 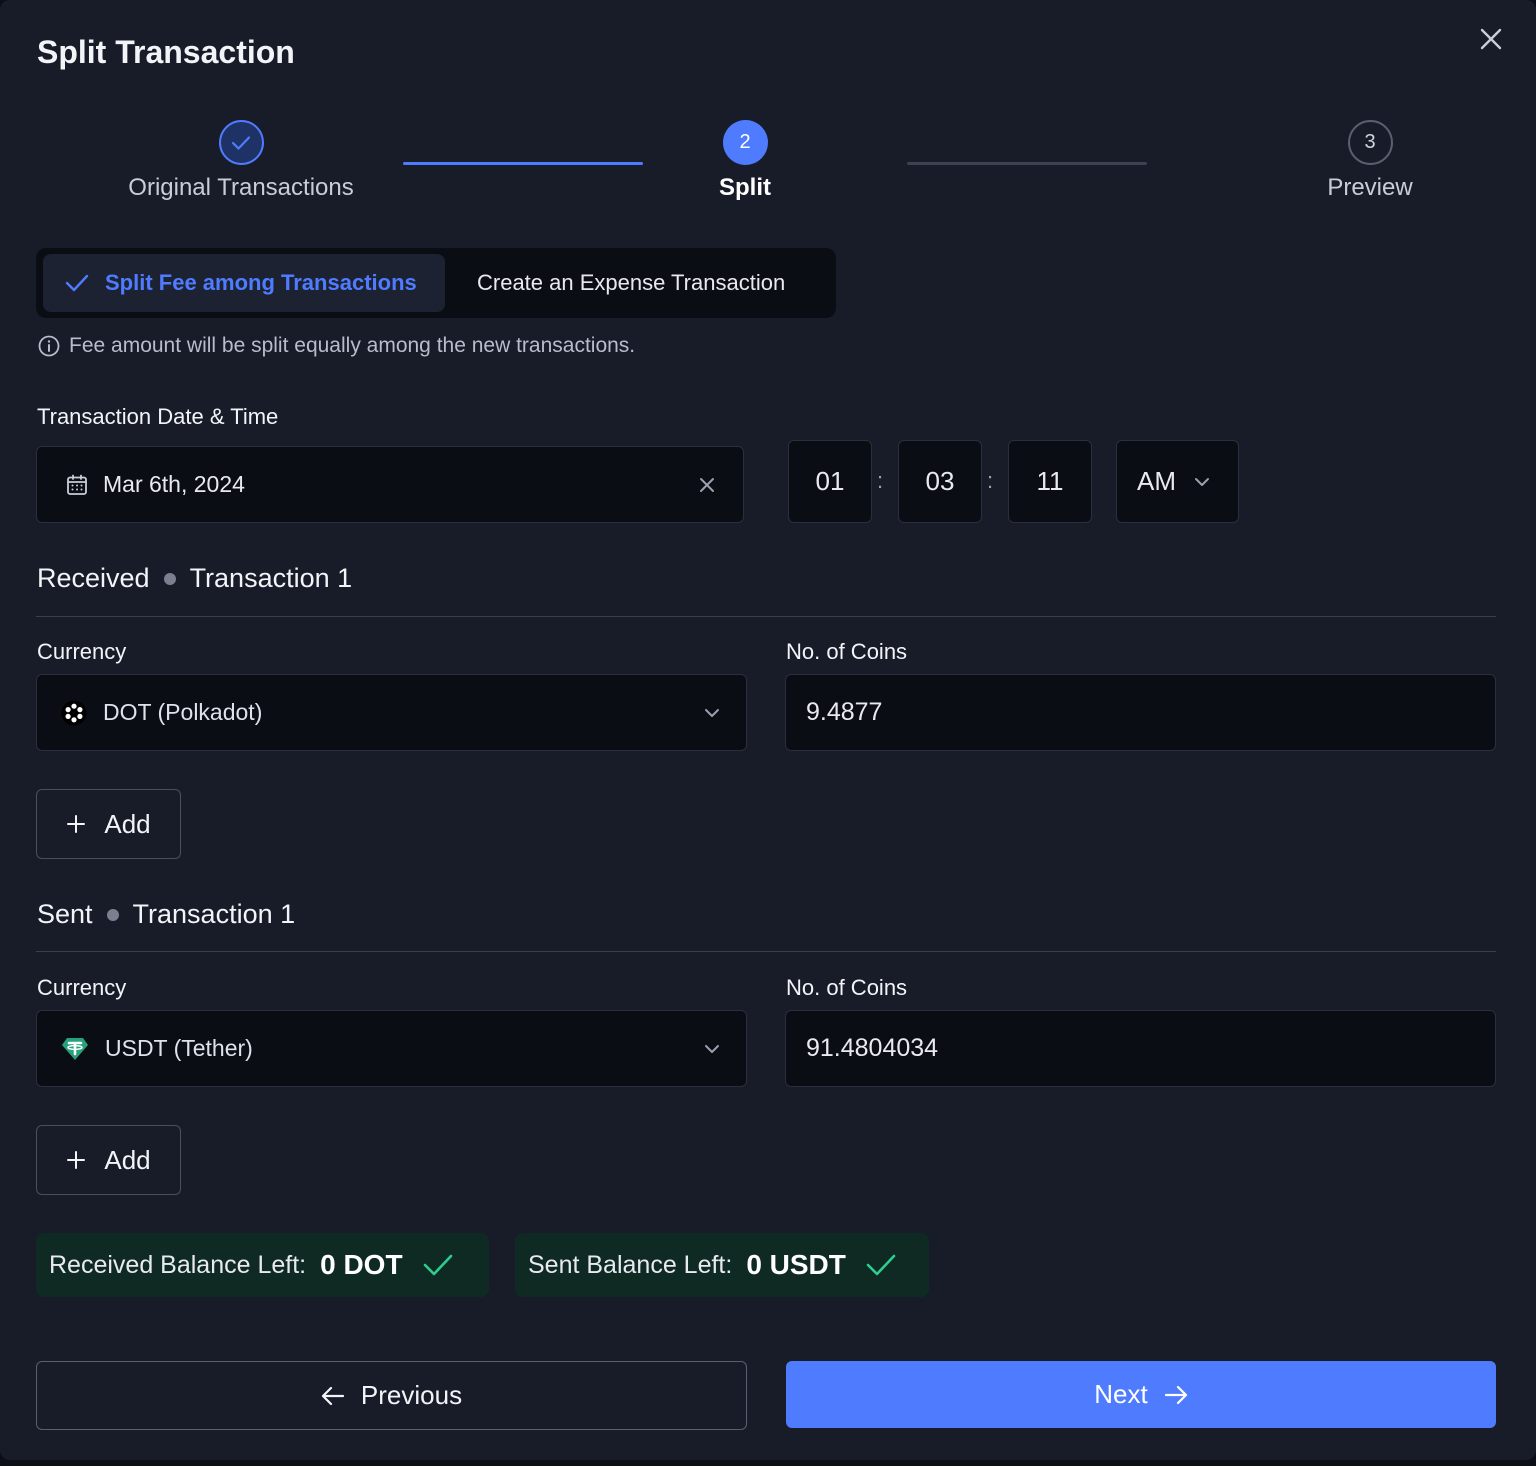 I want to click on second-input: 11, so click(x=1050, y=481).